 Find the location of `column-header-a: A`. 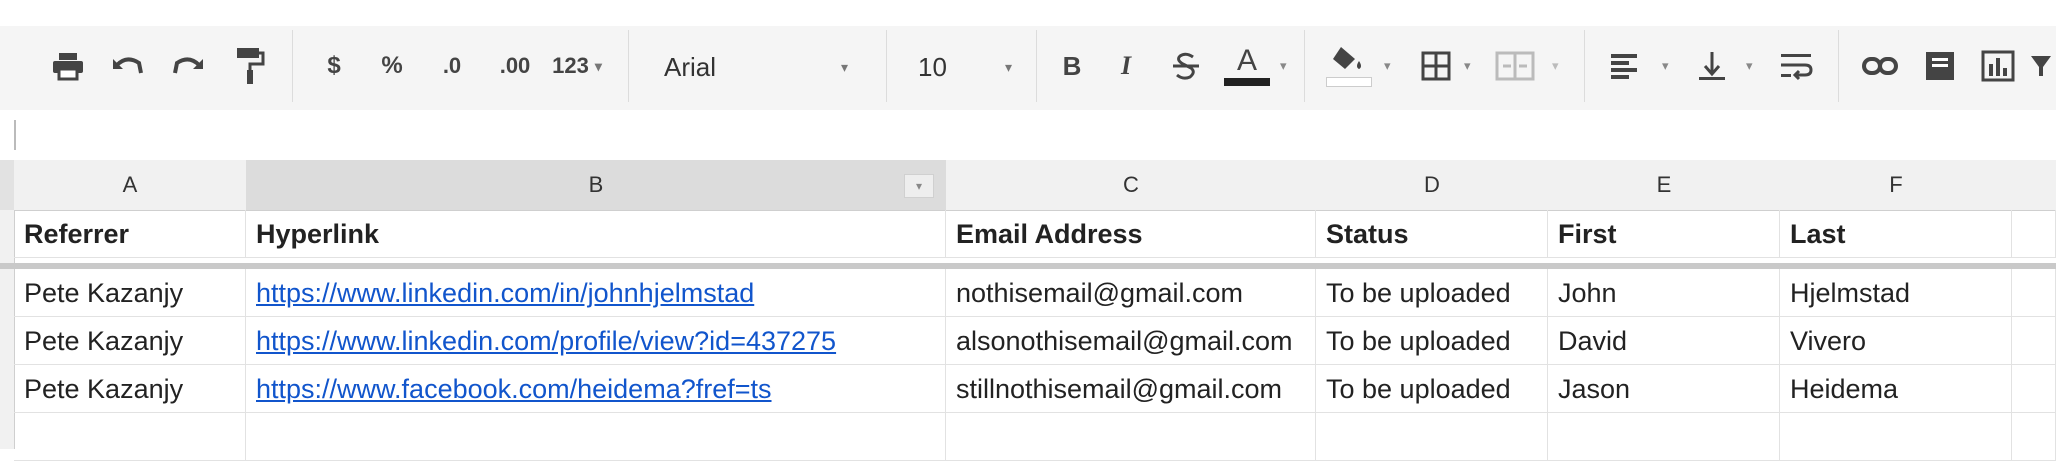

column-header-a: A is located at coordinates (130, 185).